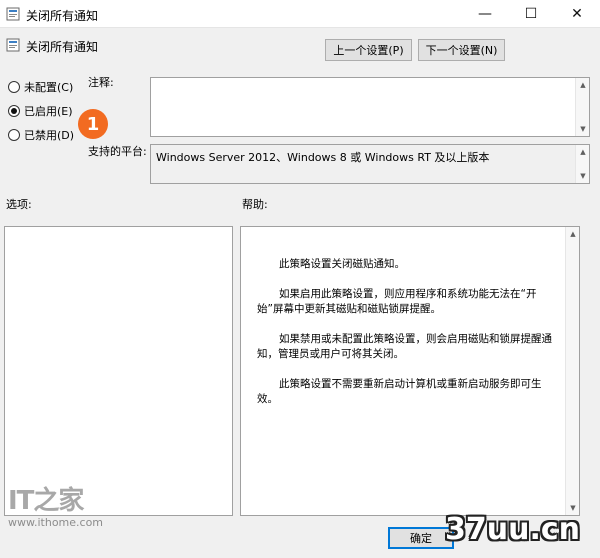  Describe the element at coordinates (49, 87) in the screenshot. I see `radio-label: 未配置(C)` at that location.